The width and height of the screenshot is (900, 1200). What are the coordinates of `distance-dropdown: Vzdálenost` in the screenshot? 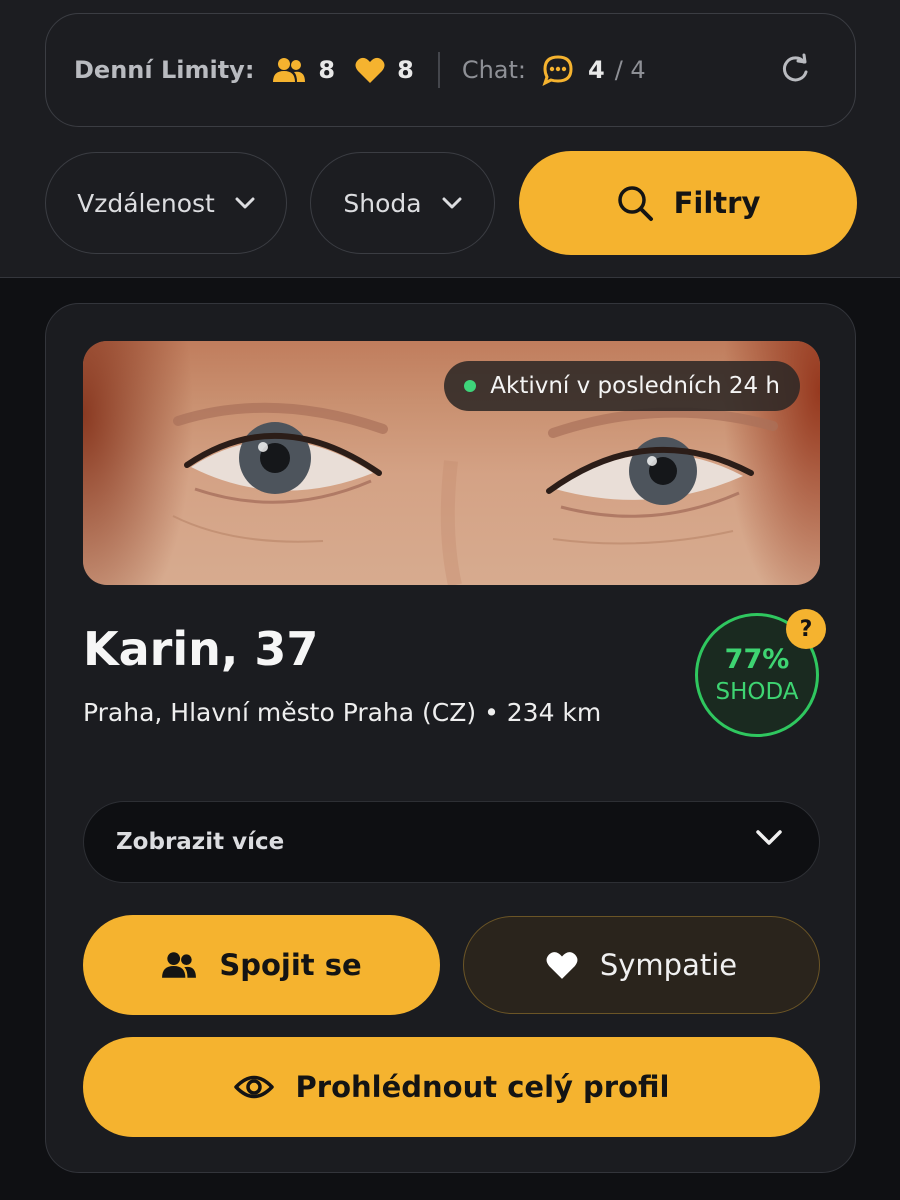 It's located at (166, 203).